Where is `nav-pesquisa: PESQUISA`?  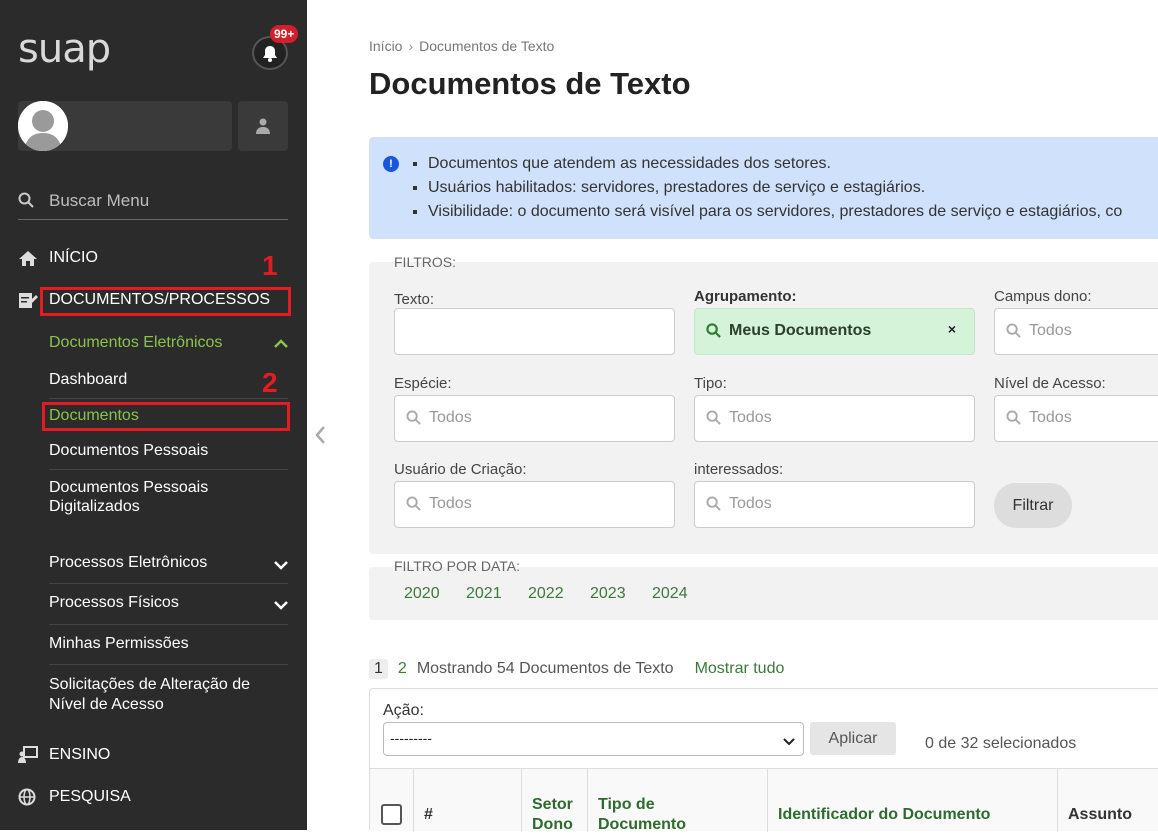 nav-pesquisa: PESQUISA is located at coordinates (74, 797).